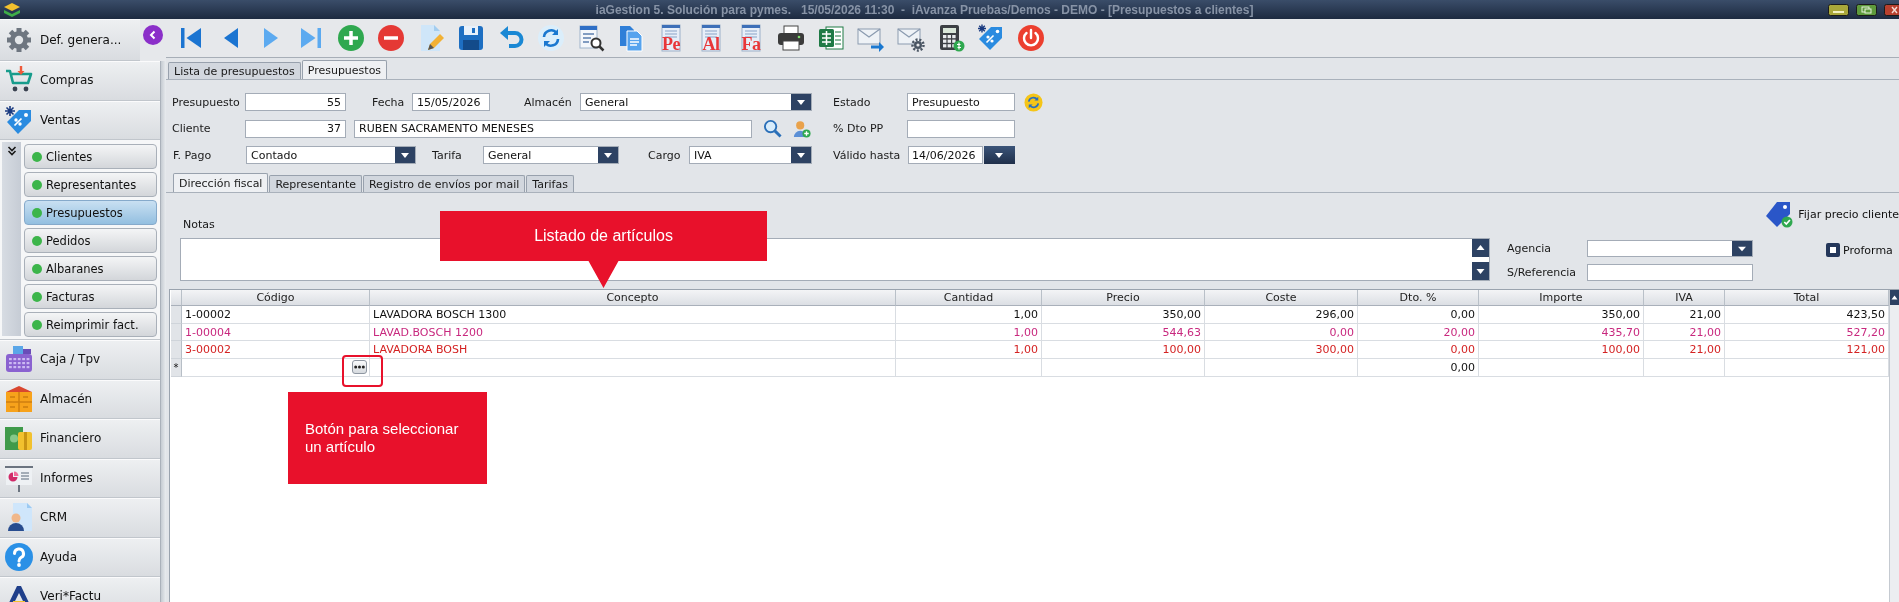 The height and width of the screenshot is (602, 1899). What do you see at coordinates (852, 102) in the screenshot?
I see `field-label: Estado` at bounding box center [852, 102].